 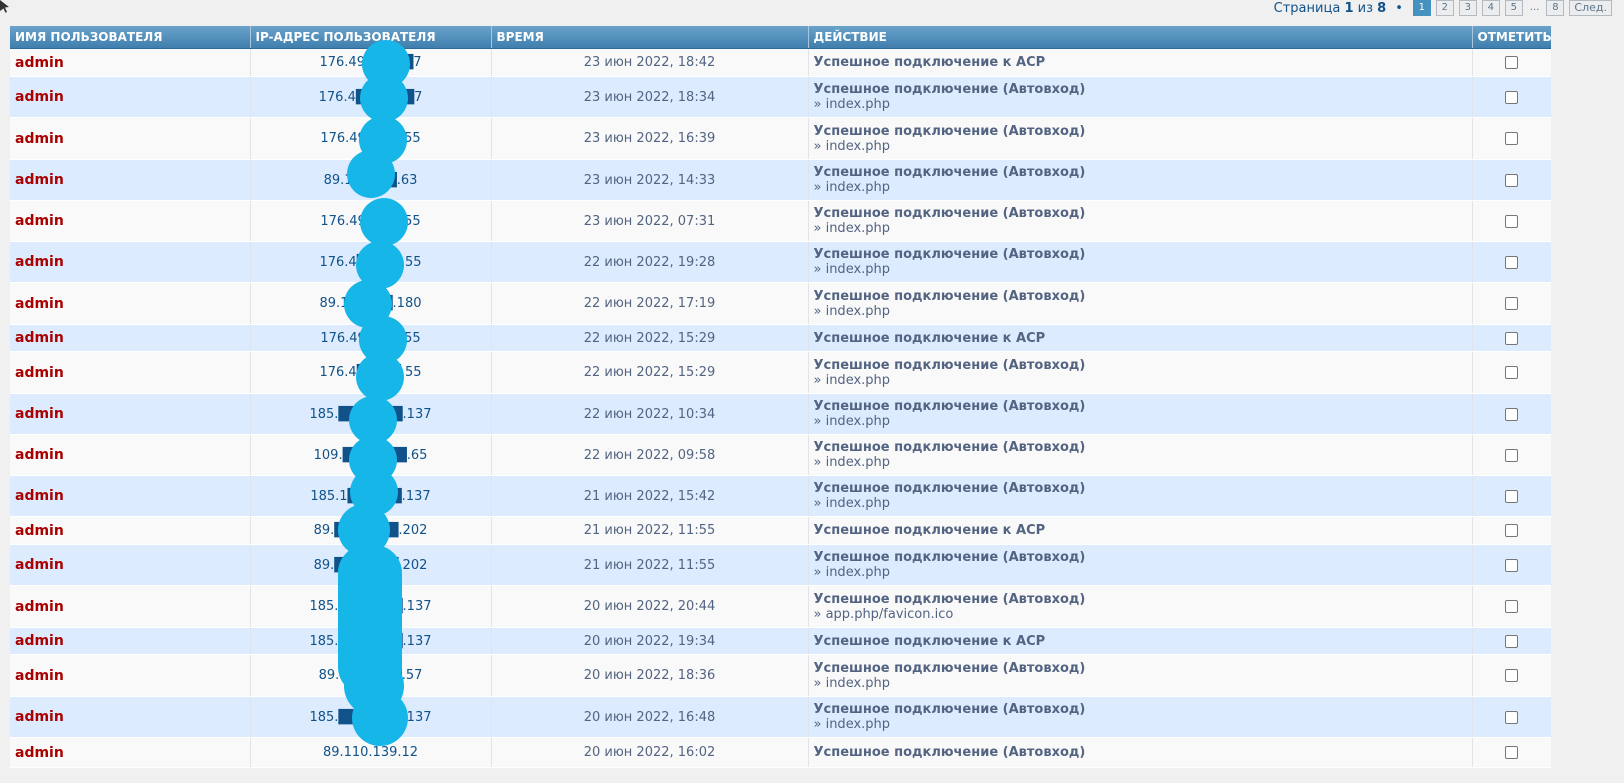 What do you see at coordinates (371, 675) in the screenshot?
I see `ip-address-link: 89.1██.███.57` at bounding box center [371, 675].